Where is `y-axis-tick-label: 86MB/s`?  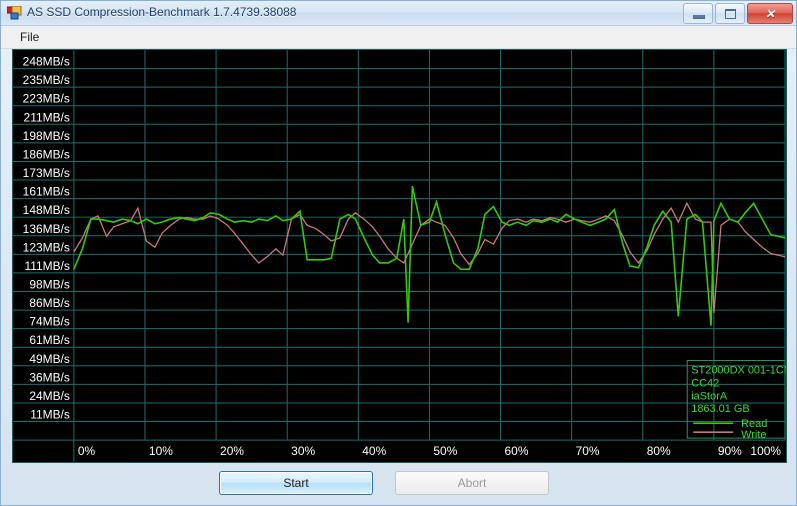 y-axis-tick-label: 86MB/s is located at coordinates (49, 303).